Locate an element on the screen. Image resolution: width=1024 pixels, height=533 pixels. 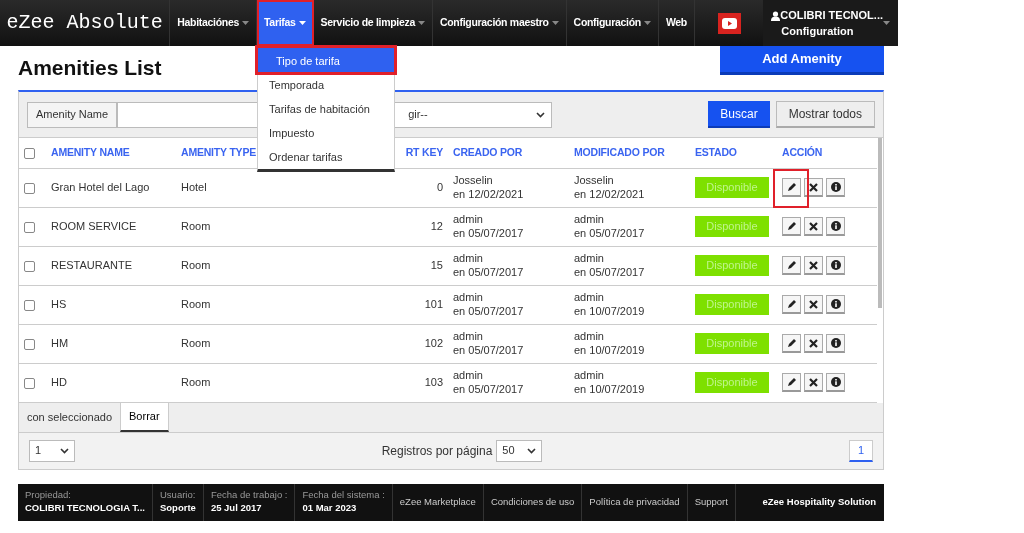
footer-link: Support is located at coordinates (711, 502).